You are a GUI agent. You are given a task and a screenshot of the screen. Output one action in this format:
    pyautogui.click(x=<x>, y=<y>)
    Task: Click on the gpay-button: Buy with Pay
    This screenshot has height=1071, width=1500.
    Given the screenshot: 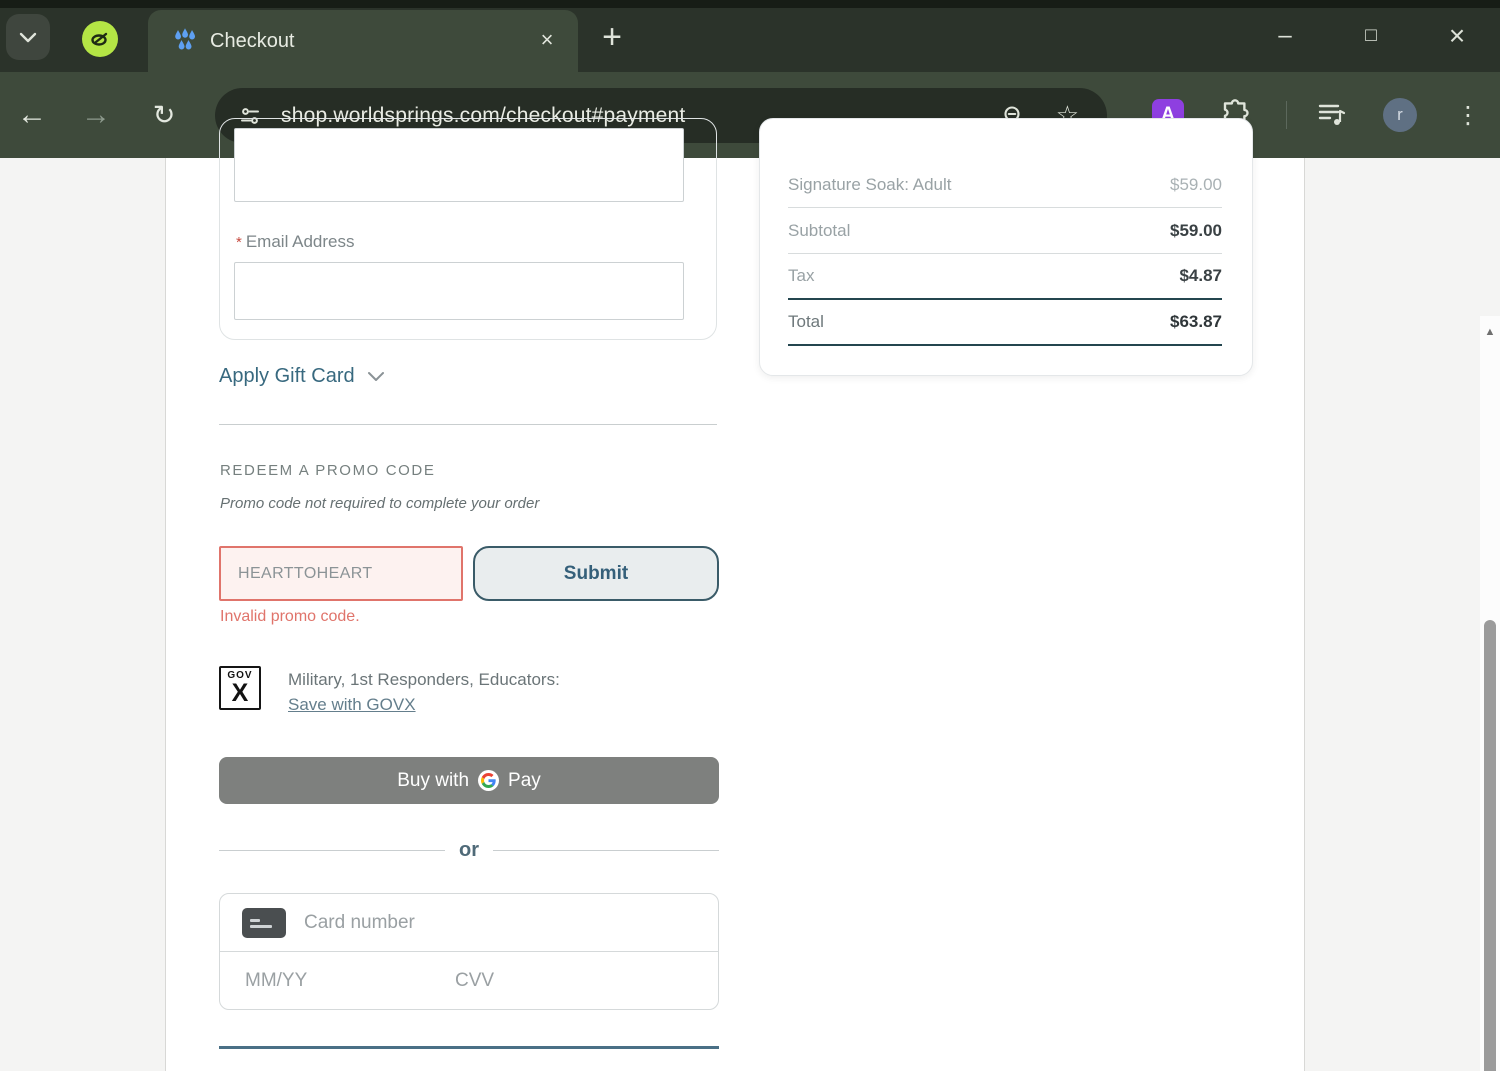 What is the action you would take?
    pyautogui.click(x=469, y=780)
    